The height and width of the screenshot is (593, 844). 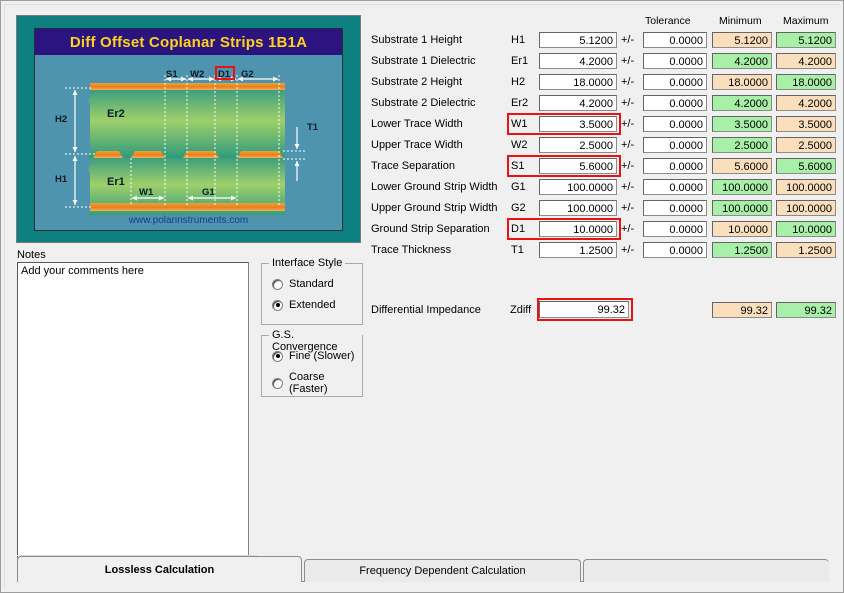 I want to click on diagram-label-h1: H1, so click(x=61, y=179).